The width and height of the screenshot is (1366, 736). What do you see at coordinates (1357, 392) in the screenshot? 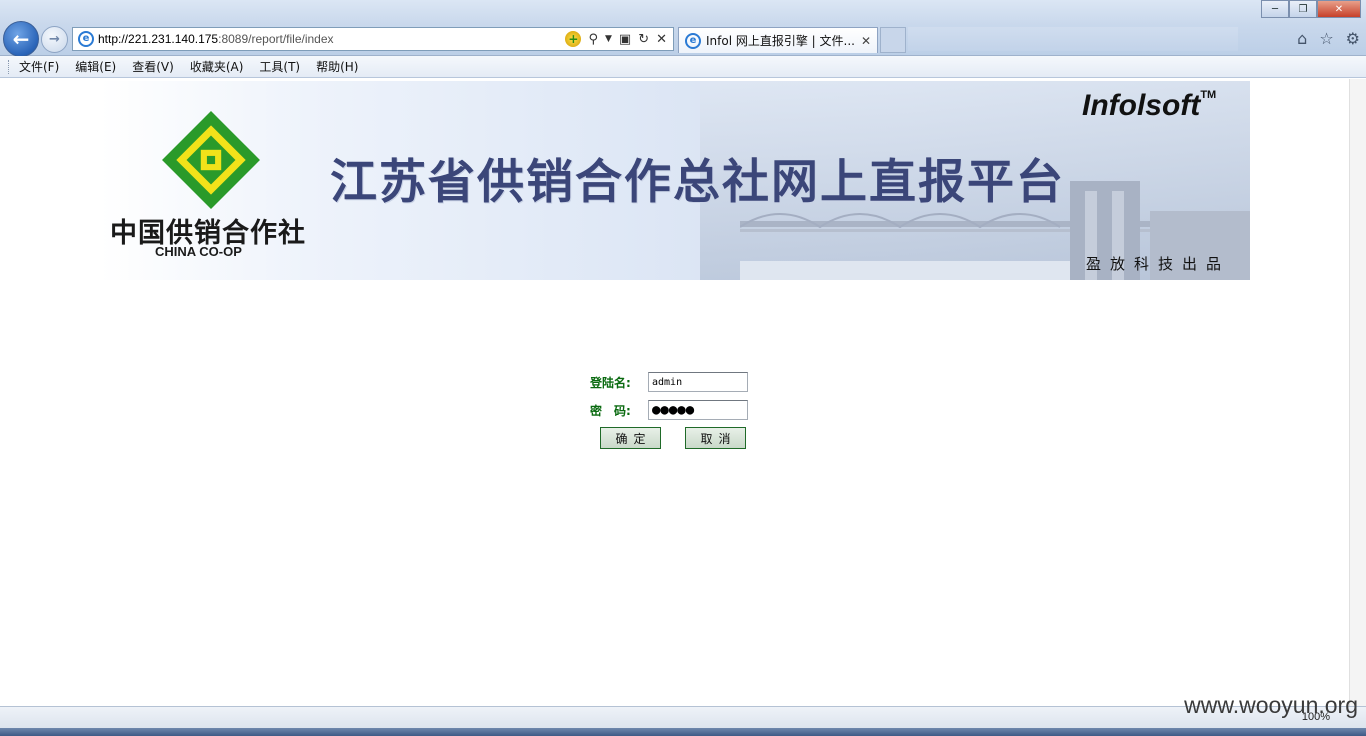
I see `vertical-scrollbar` at bounding box center [1357, 392].